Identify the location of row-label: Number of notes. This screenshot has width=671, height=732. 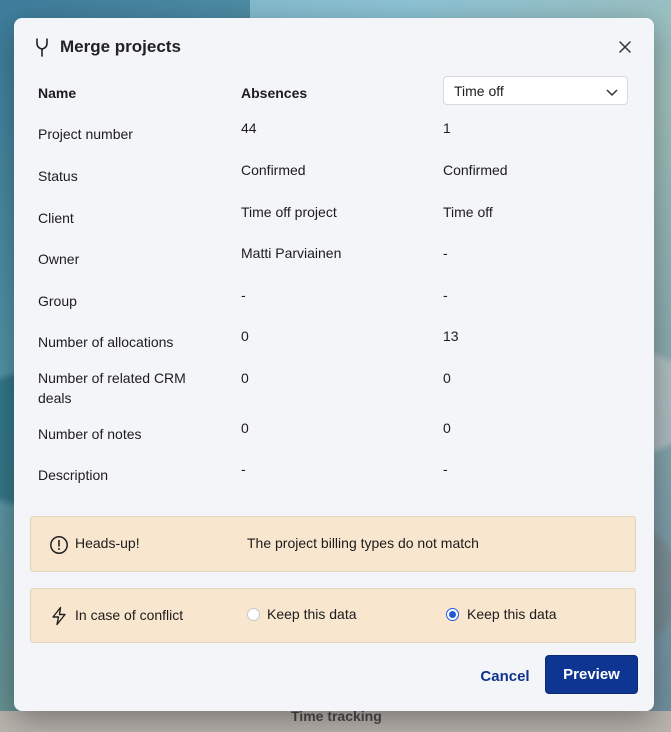
(90, 434).